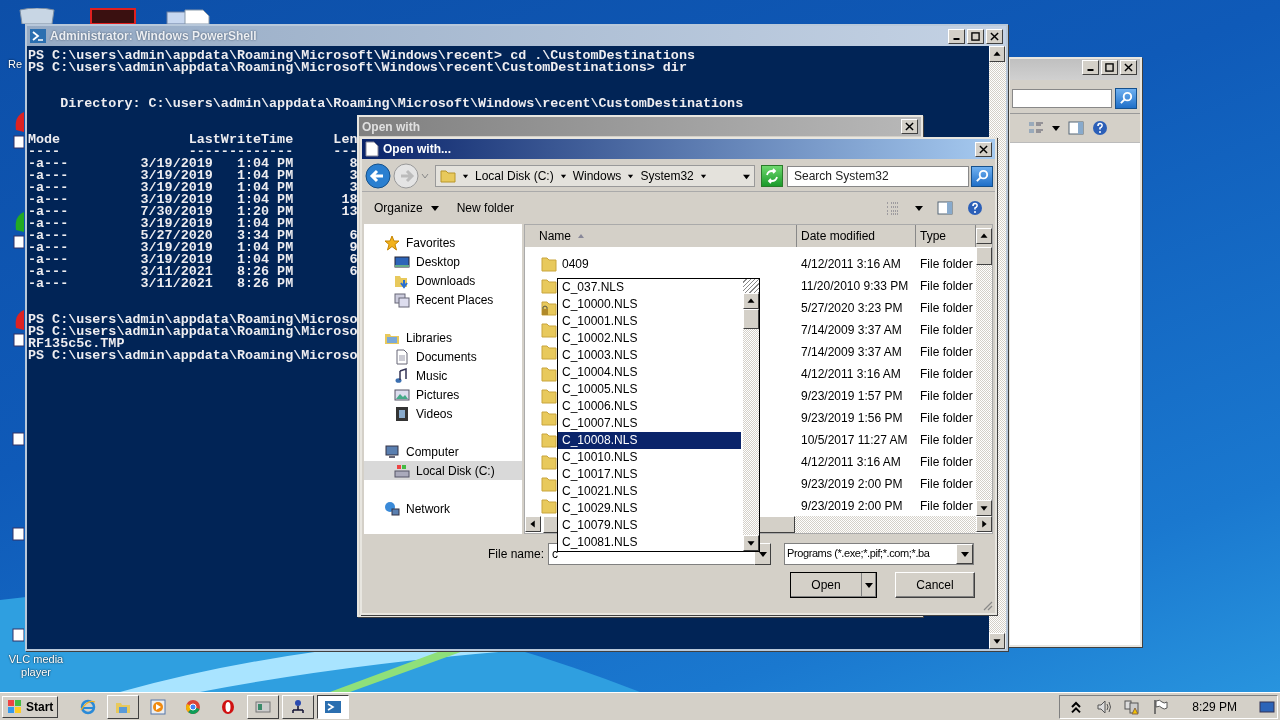  Describe the element at coordinates (15, 64) in the screenshot. I see `desktop-icon-label: Re` at that location.